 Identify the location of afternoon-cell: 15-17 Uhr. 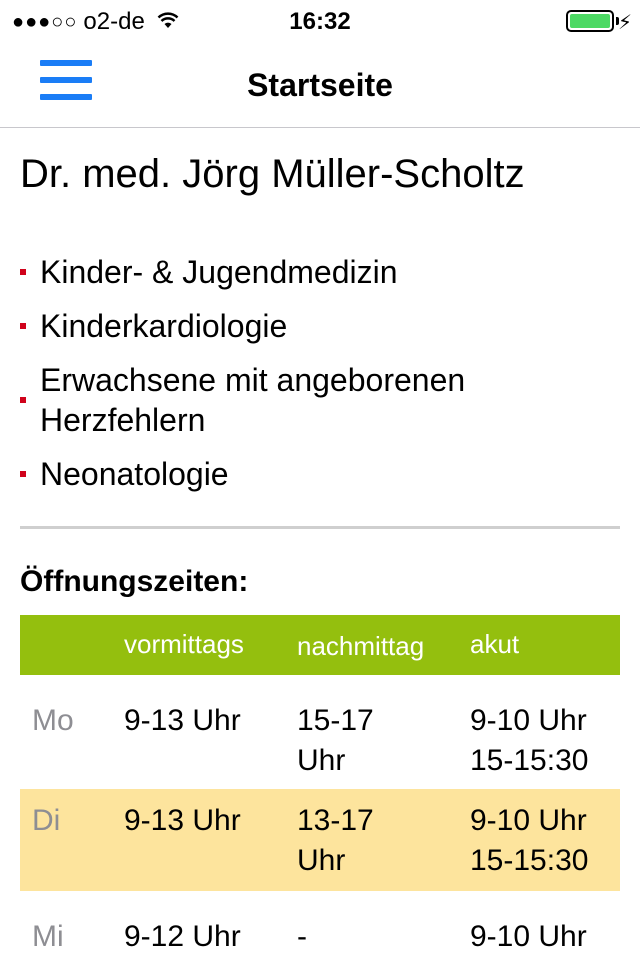
(335, 741).